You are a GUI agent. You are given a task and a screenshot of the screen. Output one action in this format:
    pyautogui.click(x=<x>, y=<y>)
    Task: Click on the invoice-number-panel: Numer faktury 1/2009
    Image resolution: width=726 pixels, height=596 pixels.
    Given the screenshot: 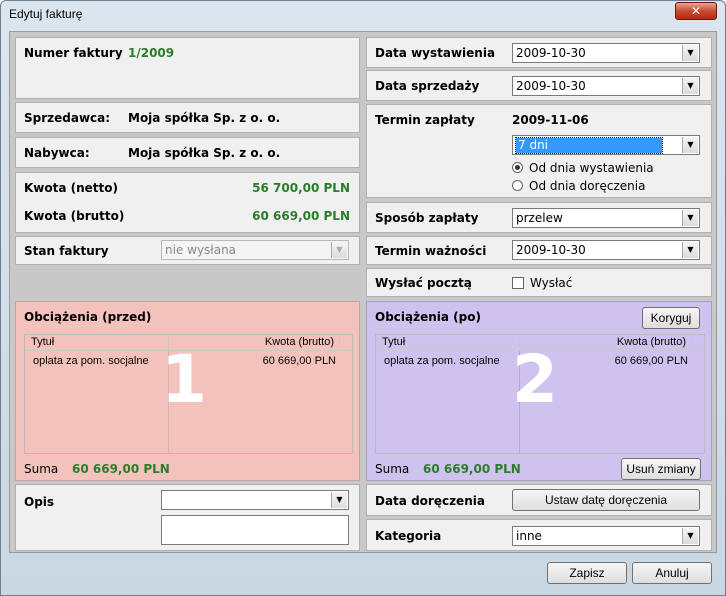 What is the action you would take?
    pyautogui.click(x=187, y=68)
    